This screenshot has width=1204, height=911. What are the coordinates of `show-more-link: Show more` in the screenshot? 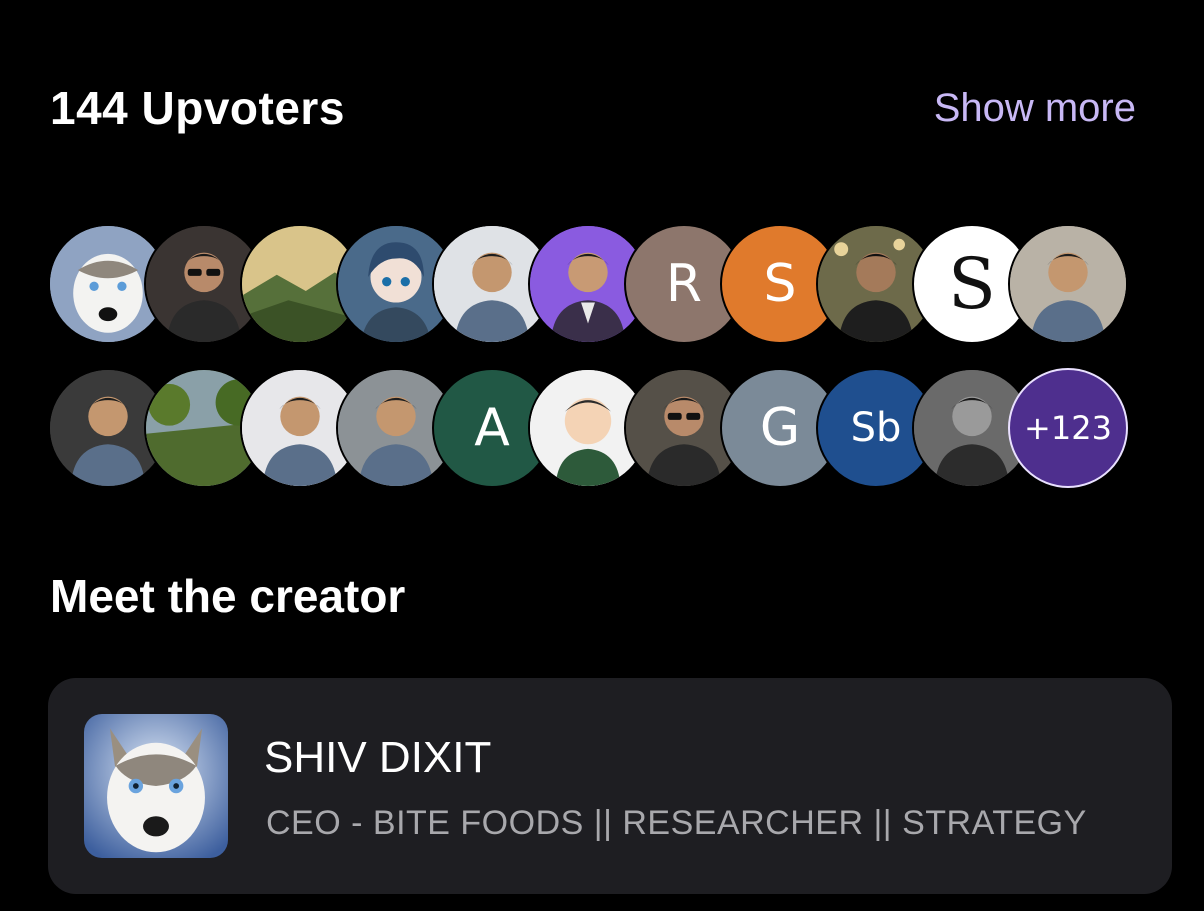 It's located at (1035, 108).